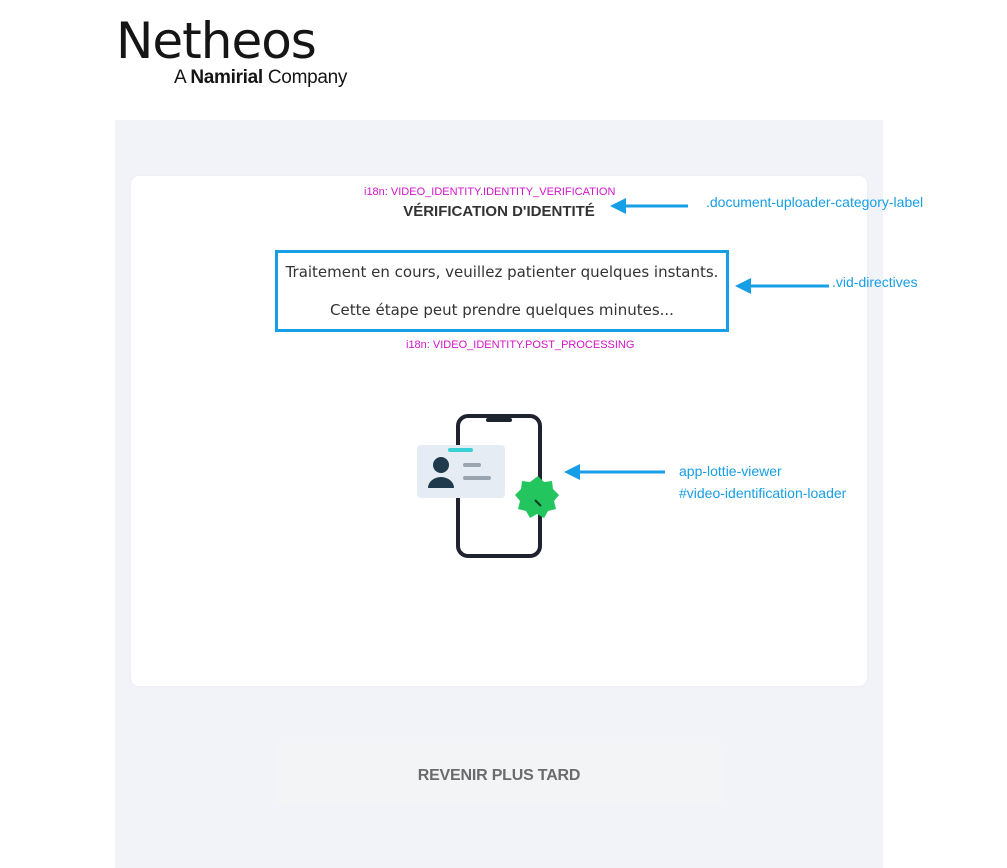 This screenshot has width=1007, height=868. What do you see at coordinates (226, 77) in the screenshot?
I see `logo-tagline-company: Namirial` at bounding box center [226, 77].